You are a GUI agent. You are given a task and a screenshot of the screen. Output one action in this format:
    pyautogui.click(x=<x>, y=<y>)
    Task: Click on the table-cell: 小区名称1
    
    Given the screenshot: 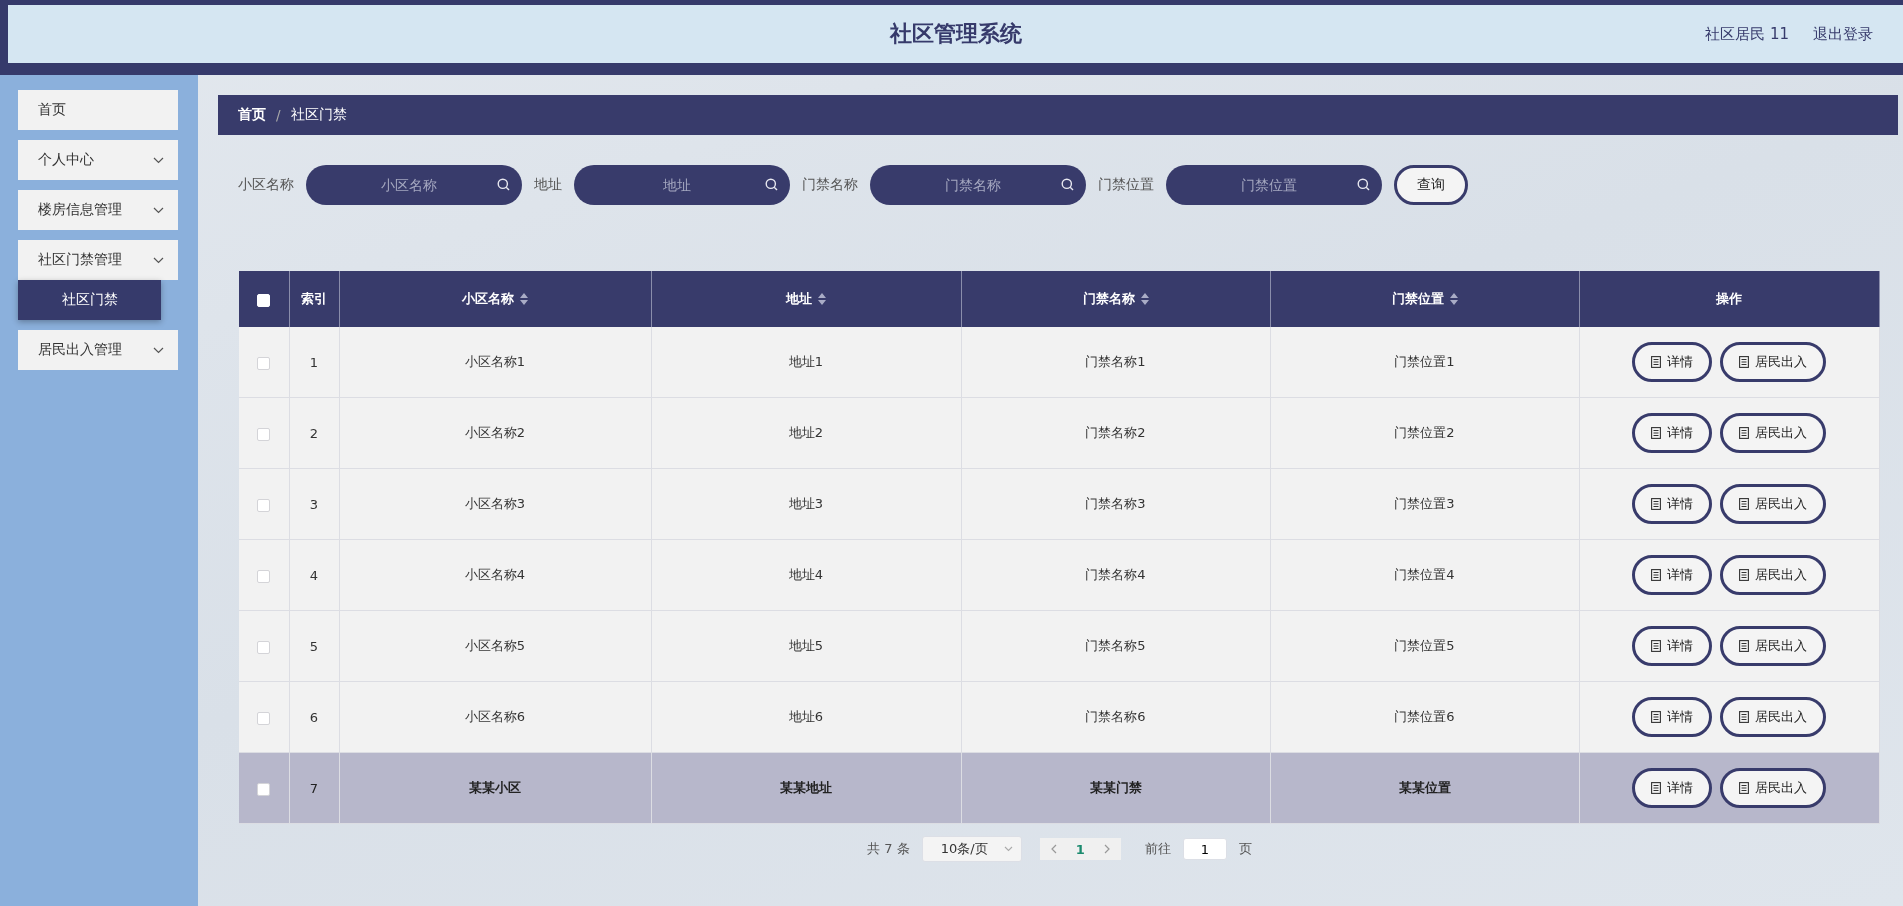 What is the action you would take?
    pyautogui.click(x=495, y=362)
    